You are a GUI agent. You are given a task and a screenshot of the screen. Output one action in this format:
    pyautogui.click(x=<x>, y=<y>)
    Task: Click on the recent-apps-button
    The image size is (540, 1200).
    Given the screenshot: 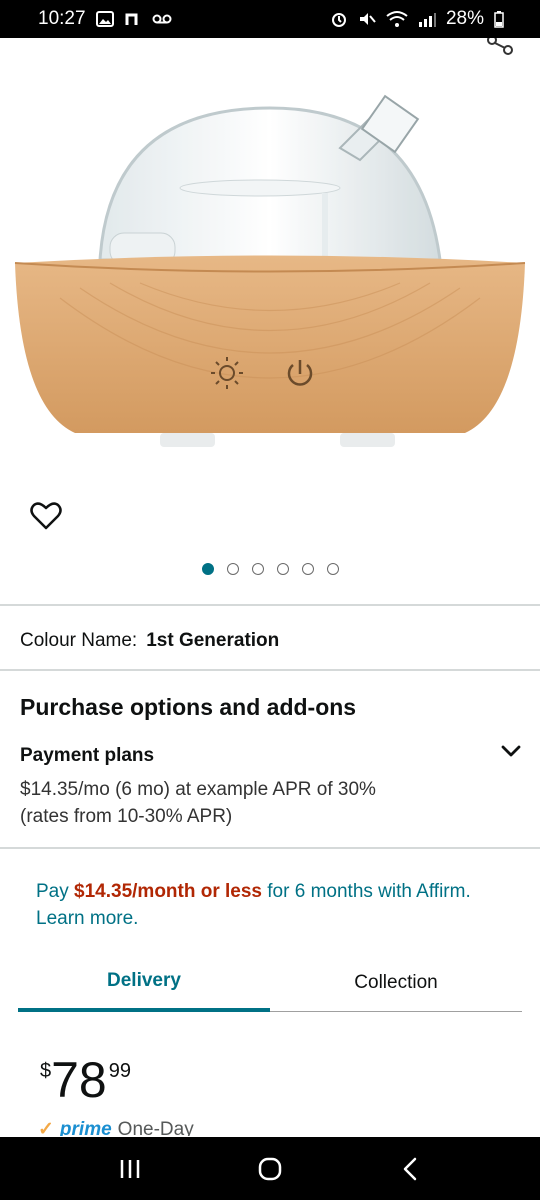 What is the action you would take?
    pyautogui.click(x=130, y=1169)
    